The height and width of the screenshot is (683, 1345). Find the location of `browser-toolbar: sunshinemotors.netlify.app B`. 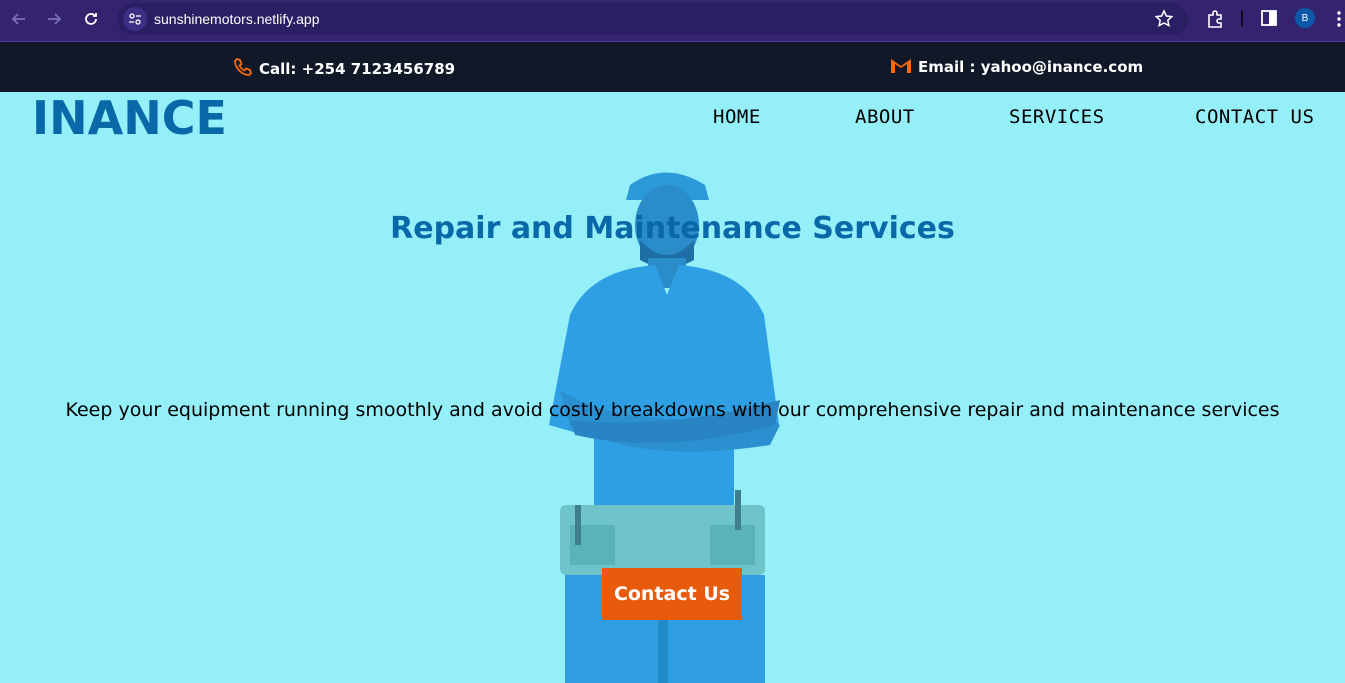

browser-toolbar: sunshinemotors.netlify.app B is located at coordinates (672, 21).